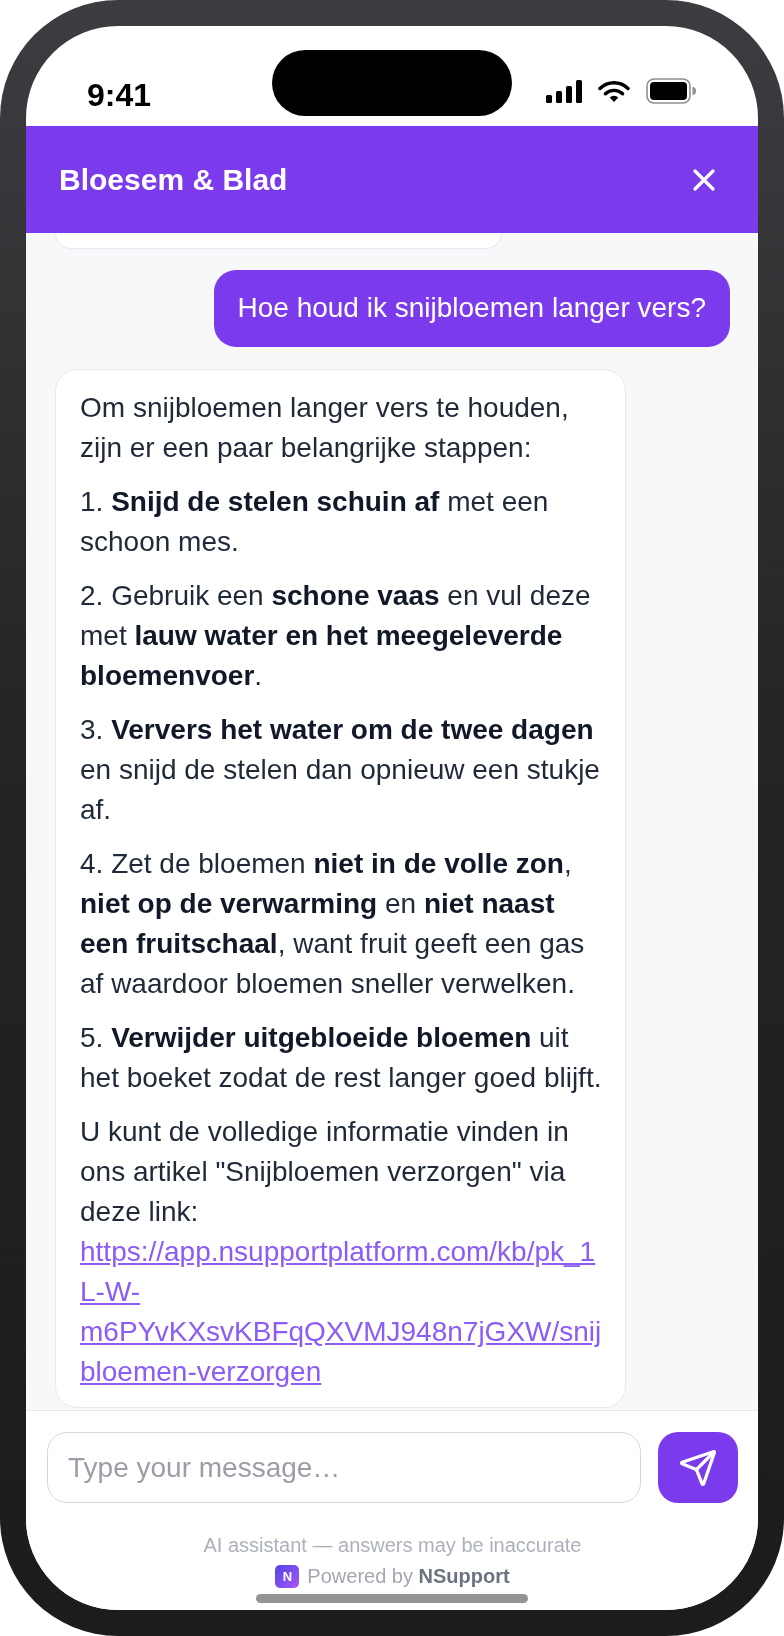 The width and height of the screenshot is (784, 1636). I want to click on message-paragraph: 2. Gebruik een schone vaas en vul deze met lauw water en het meegeleverde bloemenvoer., so click(336, 636).